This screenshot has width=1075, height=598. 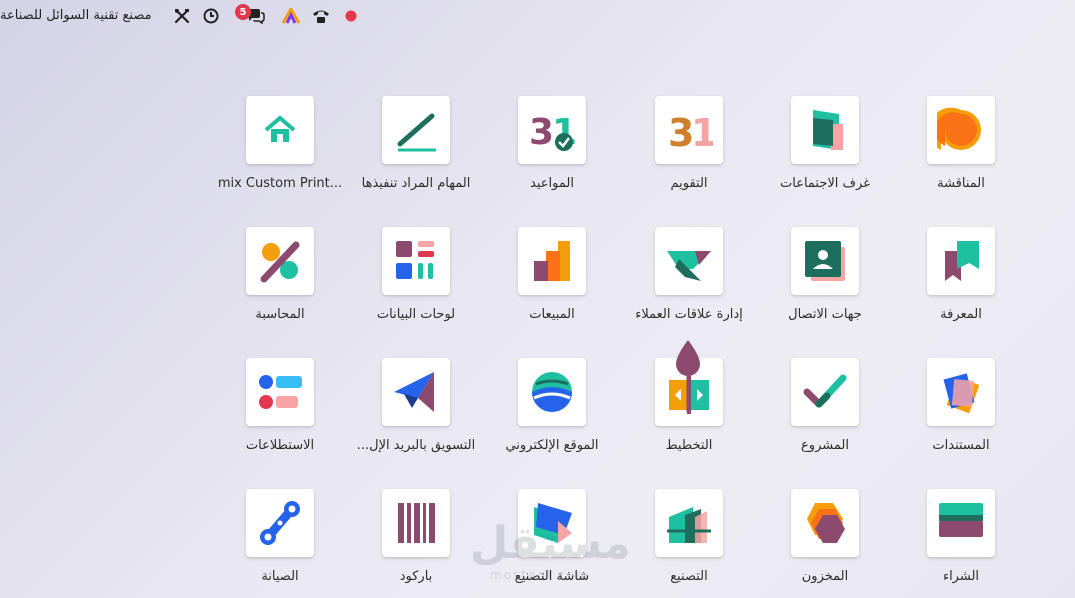 I want to click on discuss-icon, so click(x=961, y=130).